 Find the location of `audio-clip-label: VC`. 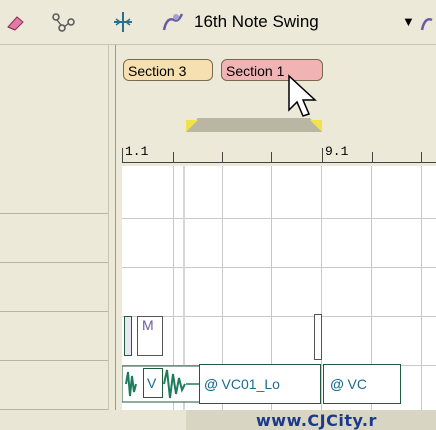

audio-clip-label: VC is located at coordinates (357, 384).